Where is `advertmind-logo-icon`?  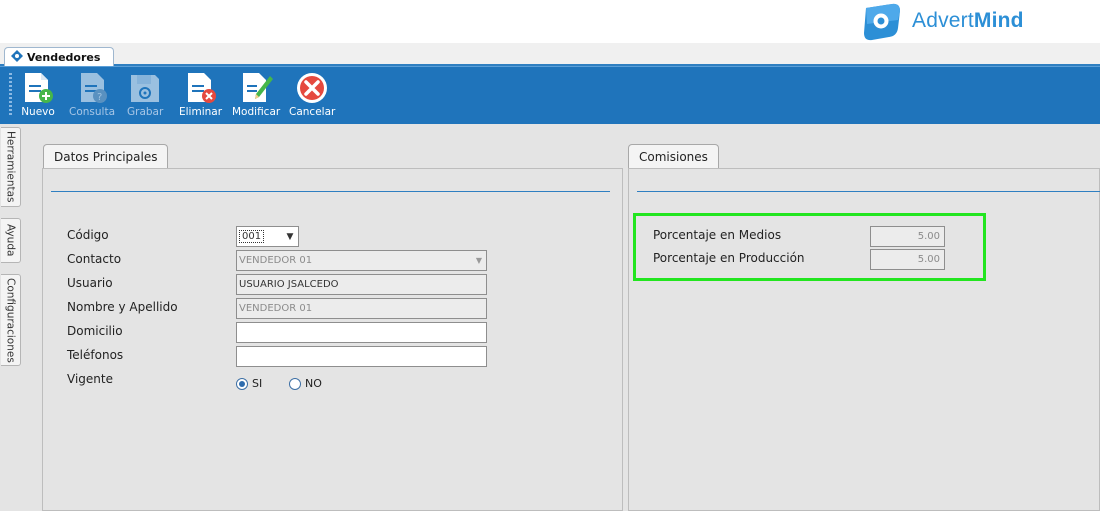
advertmind-logo-icon is located at coordinates (881, 21).